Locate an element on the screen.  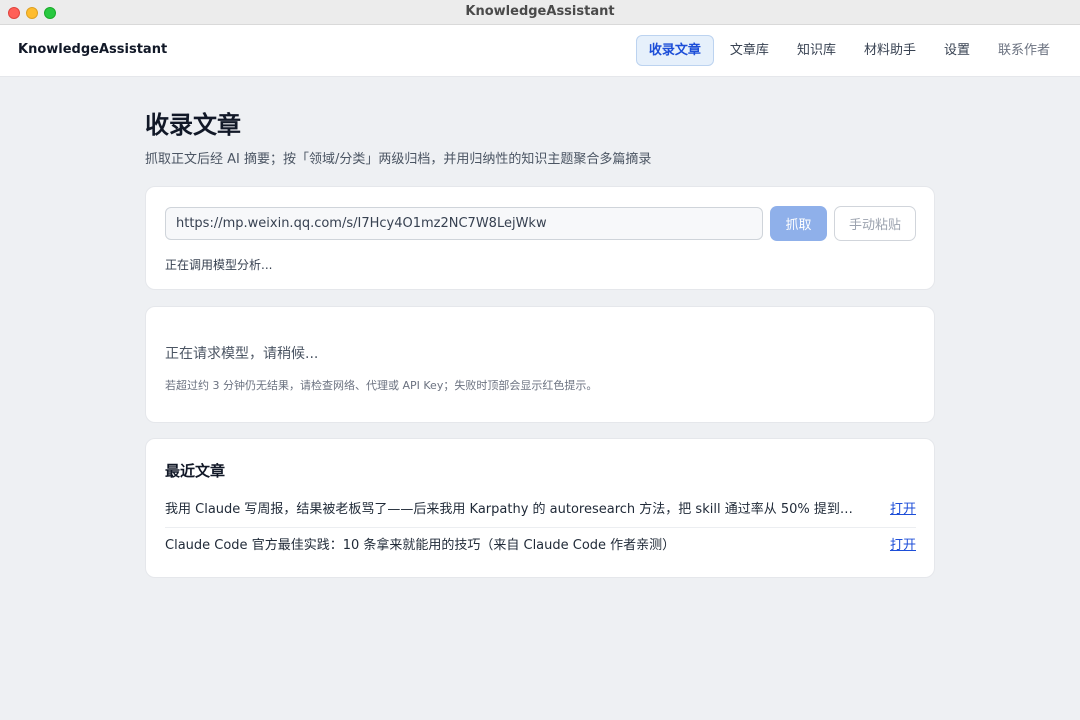
brand-name: KnowledgeAssistant is located at coordinates (92, 49).